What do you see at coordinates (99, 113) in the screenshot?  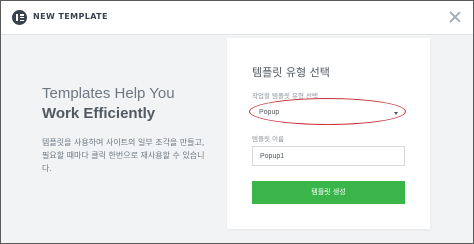 I see `intro-line-2: Work Efficiently` at bounding box center [99, 113].